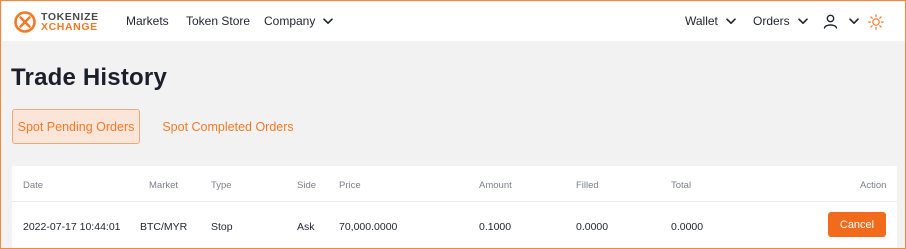  Describe the element at coordinates (228, 126) in the screenshot. I see `tab-spot-completed-orders: Spot Completed Orders` at that location.